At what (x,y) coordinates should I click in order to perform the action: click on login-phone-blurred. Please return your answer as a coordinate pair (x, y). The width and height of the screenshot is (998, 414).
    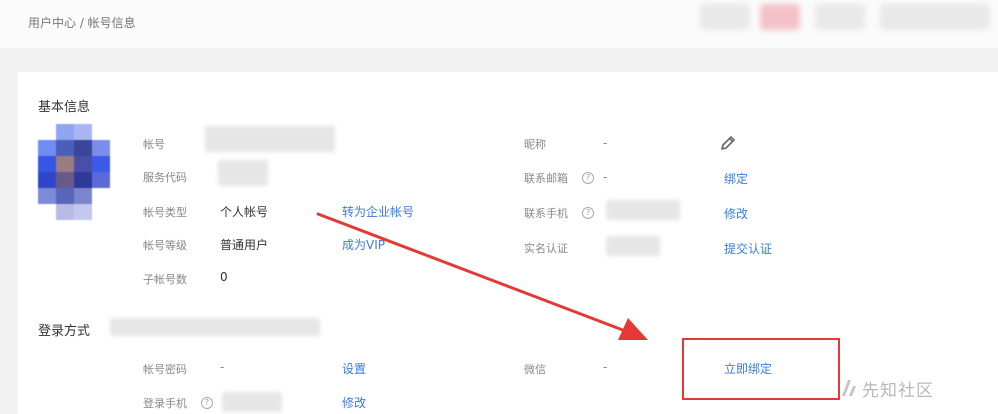
    Looking at the image, I should click on (252, 402).